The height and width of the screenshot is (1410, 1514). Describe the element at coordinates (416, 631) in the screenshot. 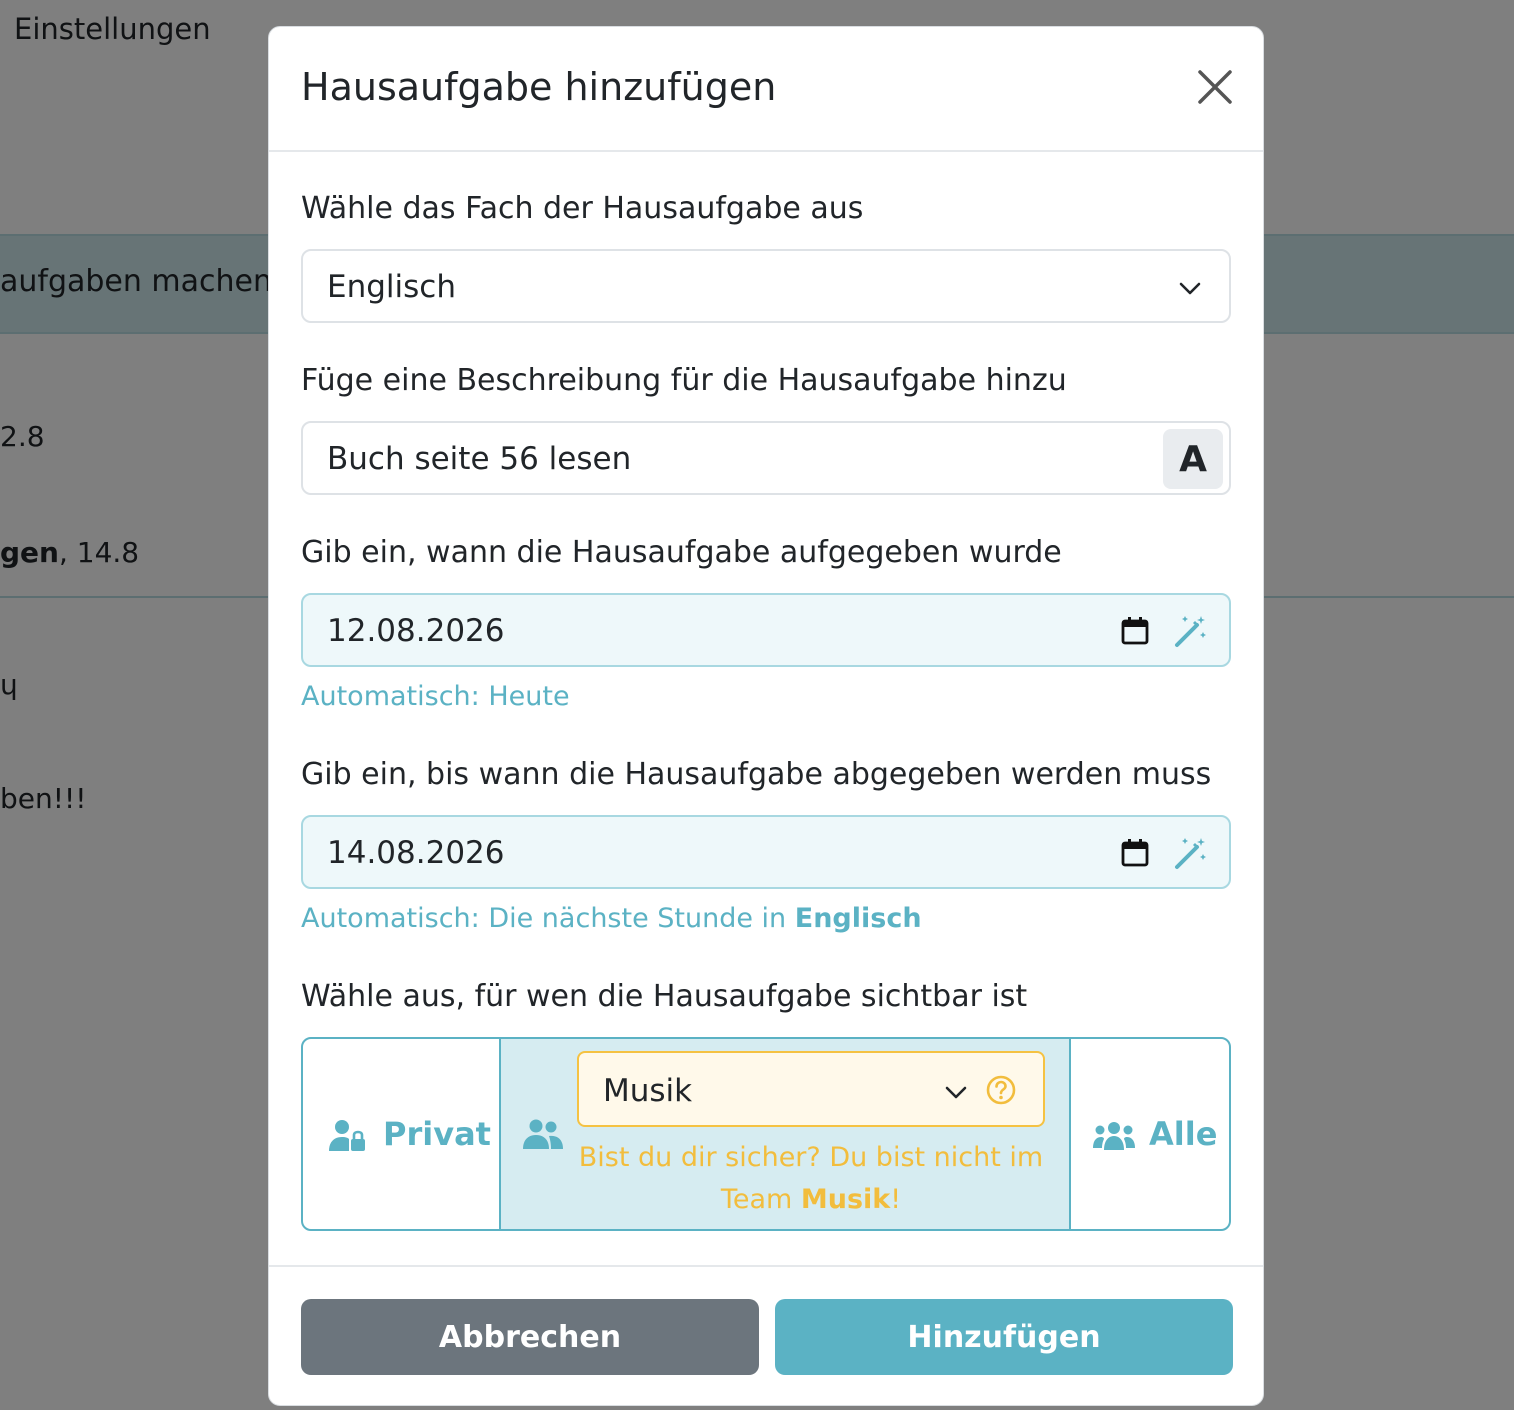

I see `assigned-date-value: 12.08.2026` at that location.